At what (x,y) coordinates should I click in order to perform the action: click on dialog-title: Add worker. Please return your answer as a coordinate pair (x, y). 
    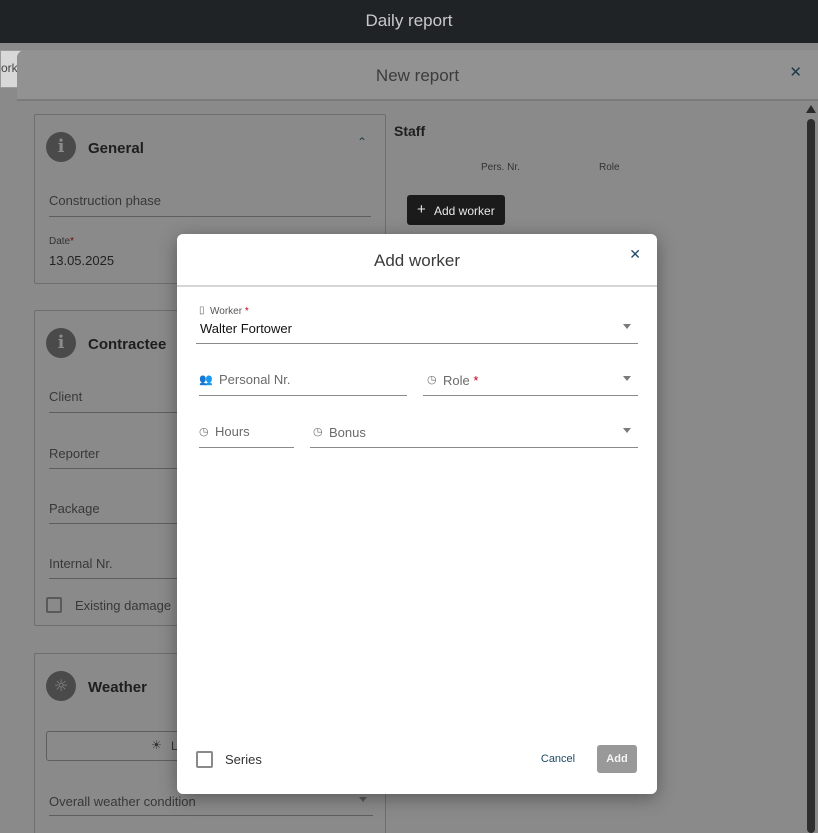
    Looking at the image, I should click on (417, 260).